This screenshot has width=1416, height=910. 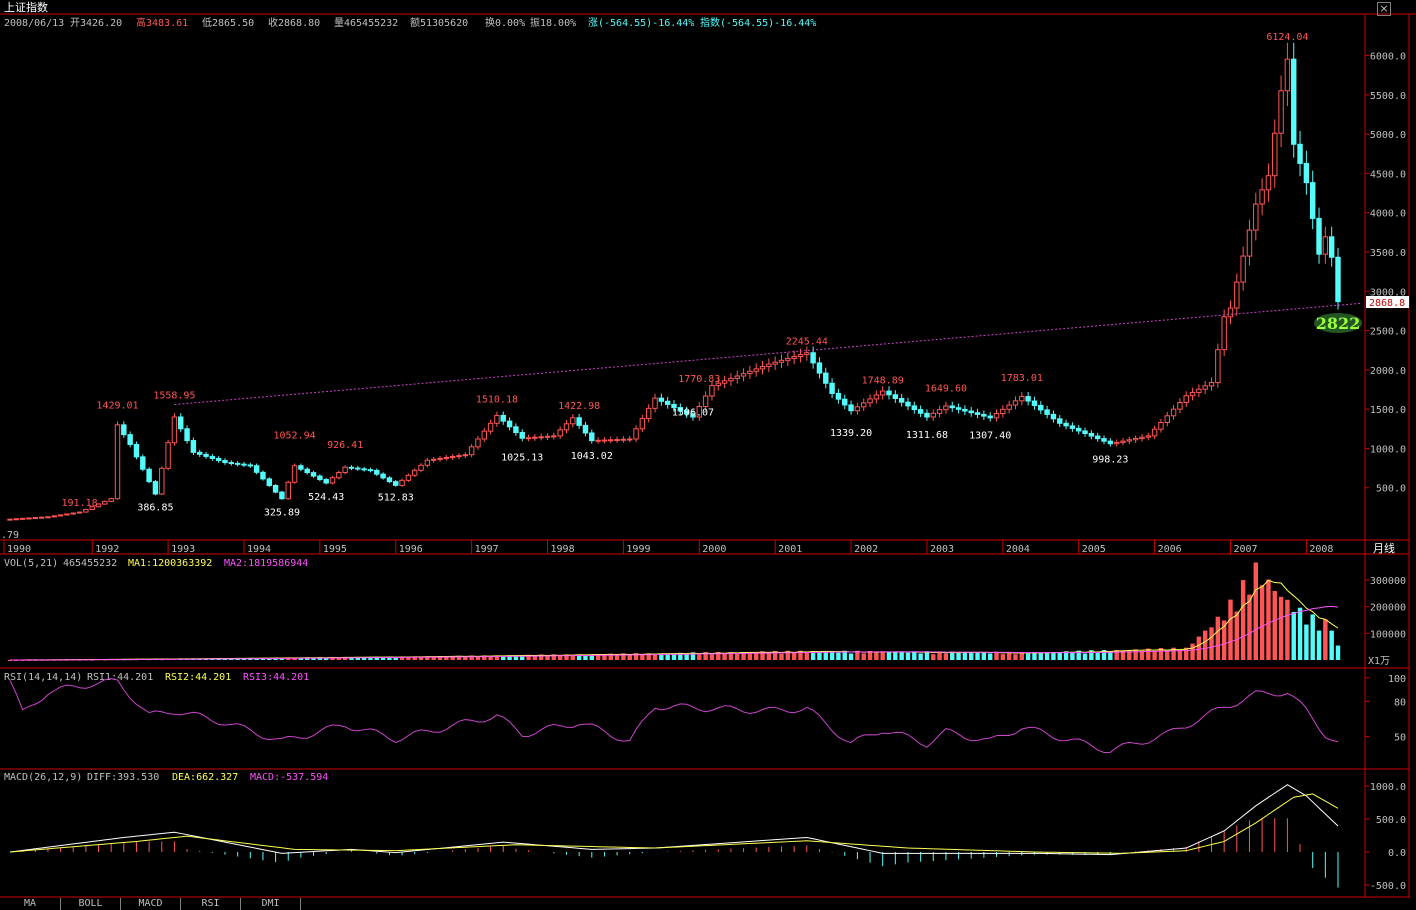 I want to click on rsi-tick-label: 50, so click(x=1400, y=738).